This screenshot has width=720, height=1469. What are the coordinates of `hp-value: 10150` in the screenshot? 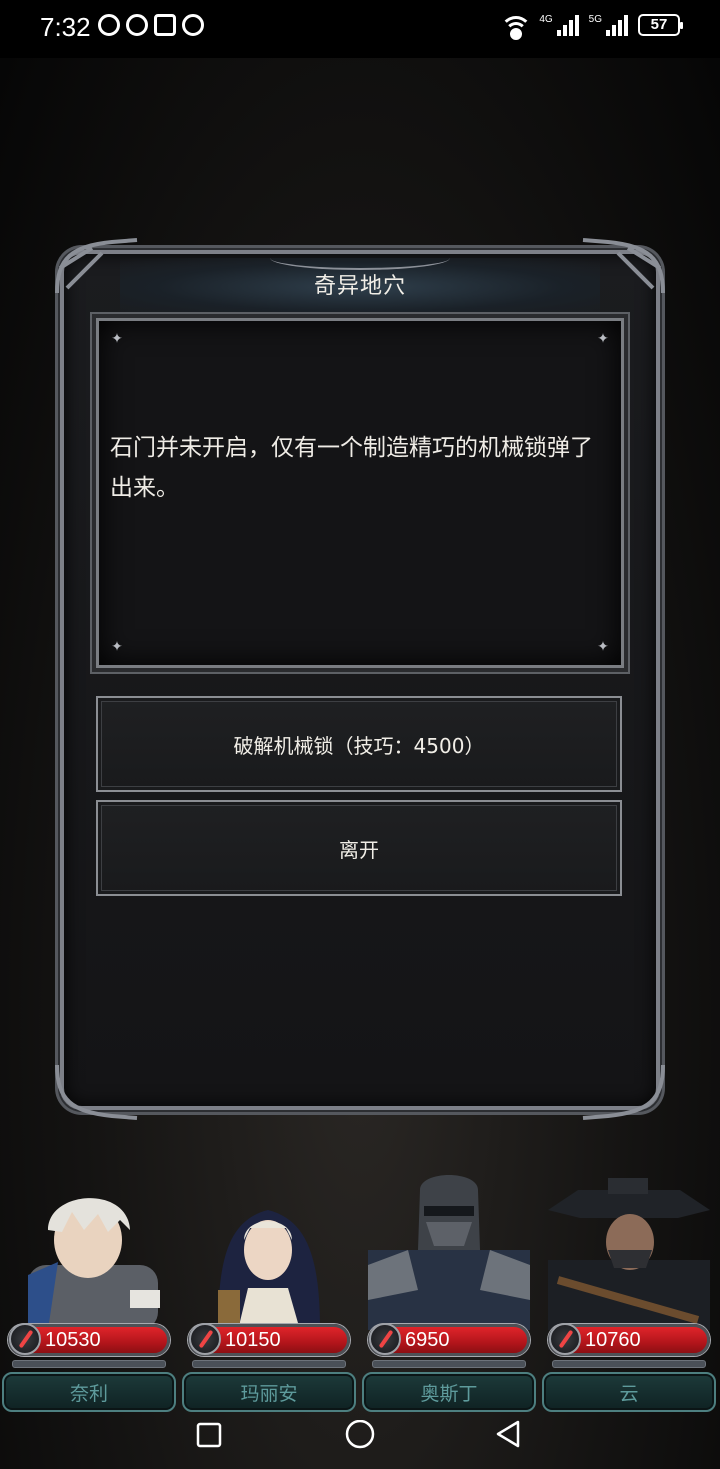 It's located at (253, 1340).